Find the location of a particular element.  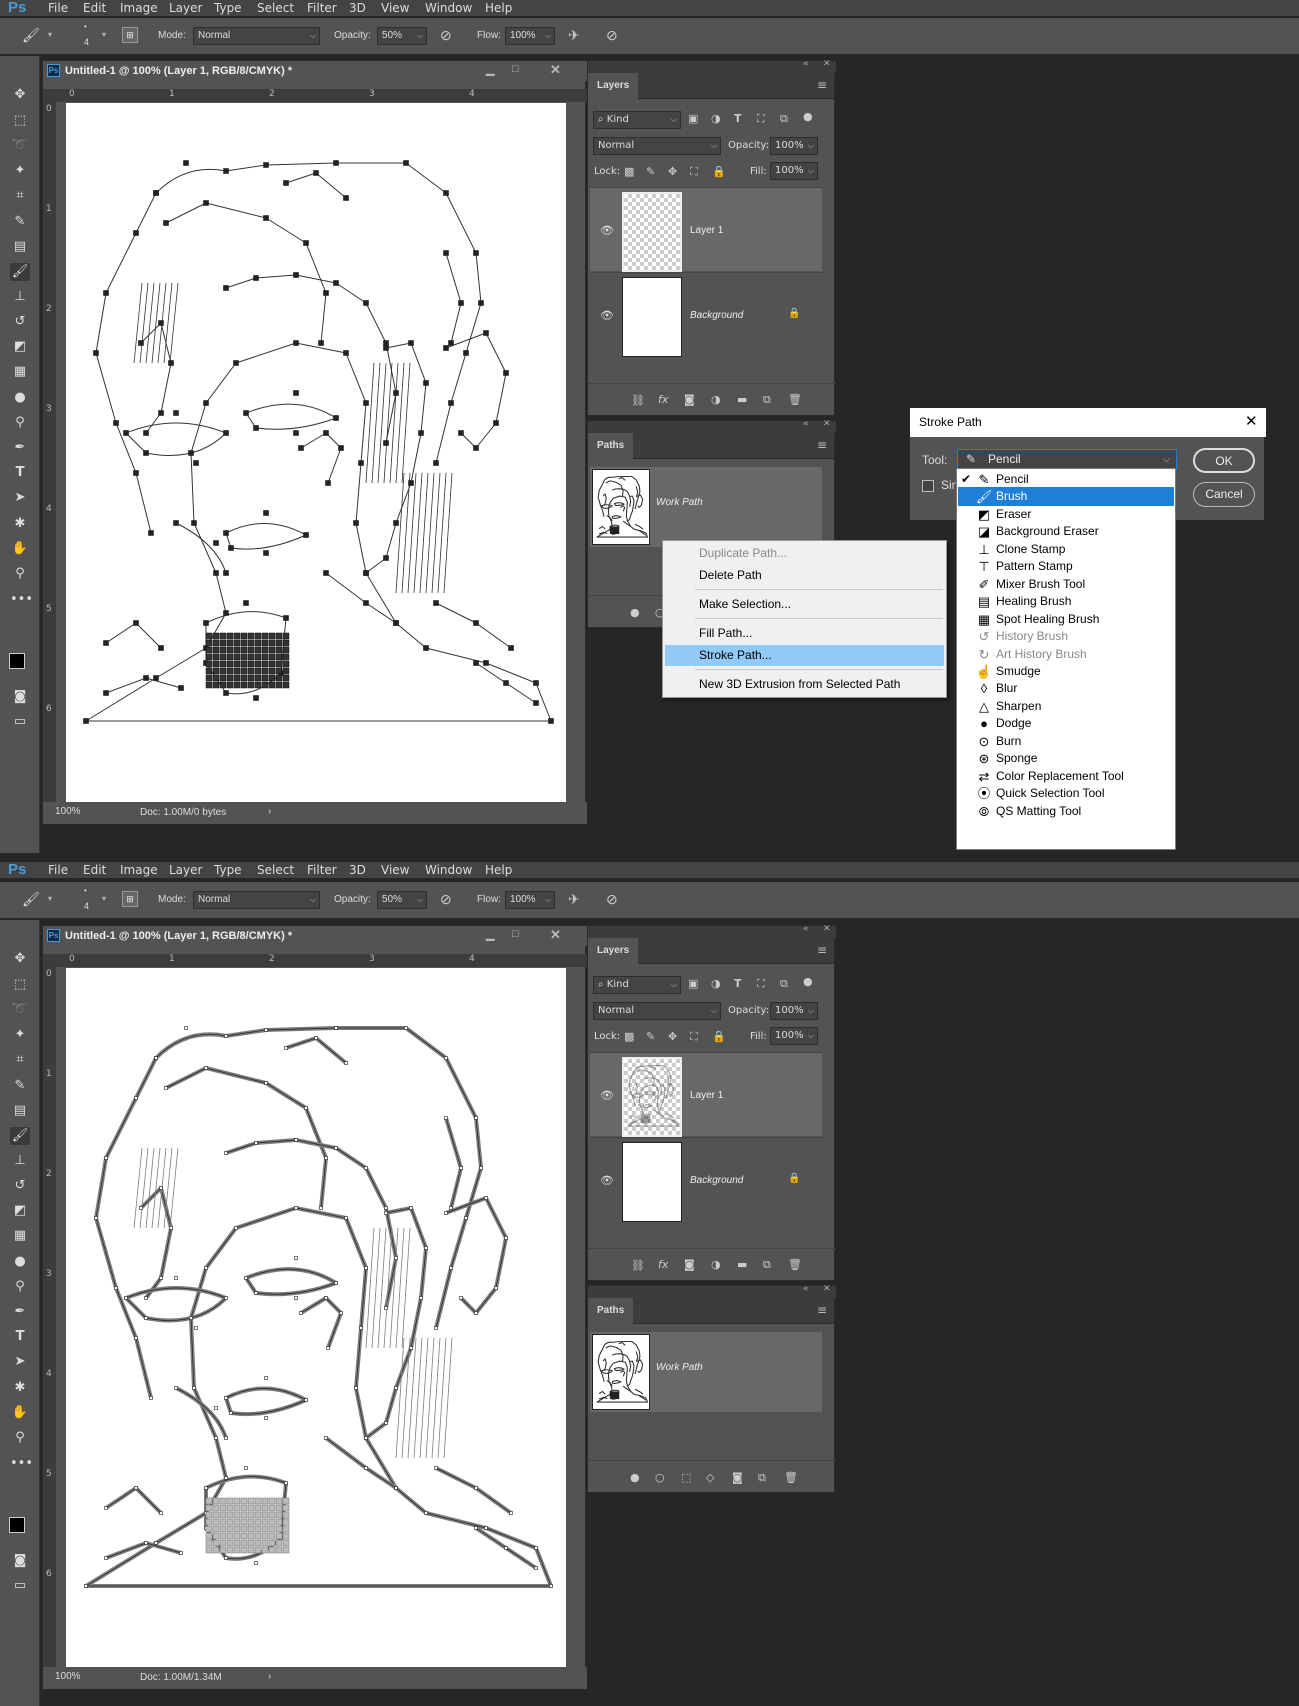

brush-tool-icon: 🖌 is located at coordinates (20, 272).